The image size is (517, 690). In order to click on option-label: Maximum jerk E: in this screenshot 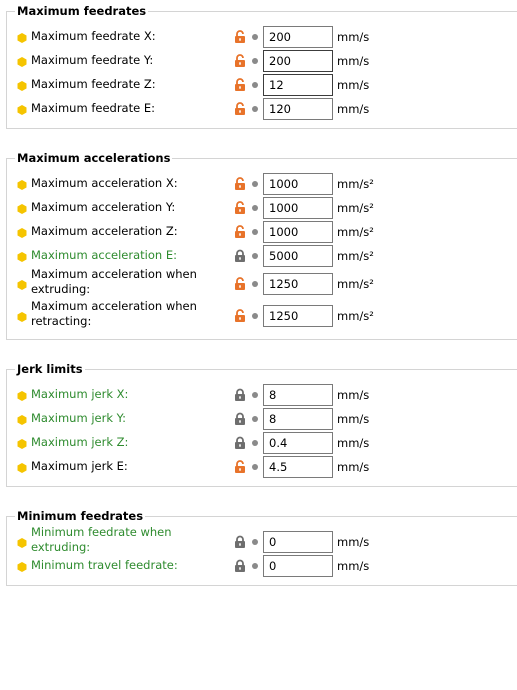, I will do `click(79, 466)`.